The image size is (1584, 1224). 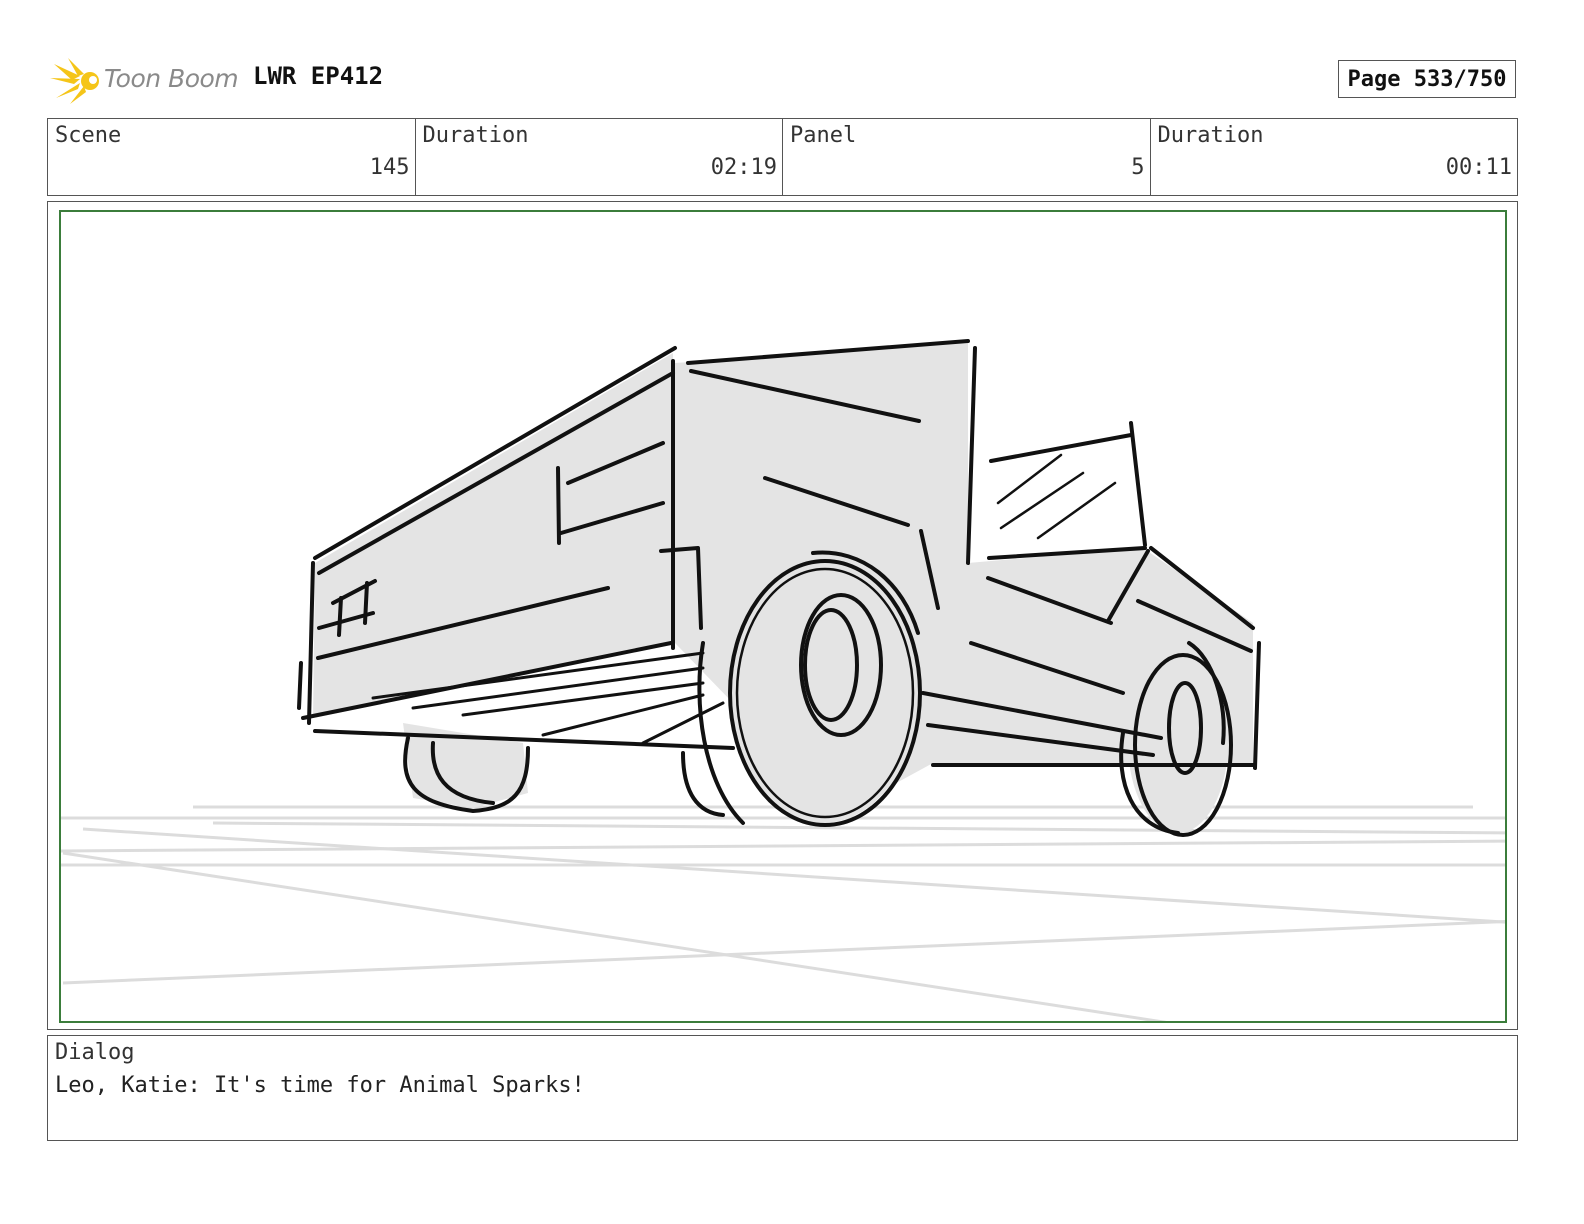 What do you see at coordinates (1138, 167) in the screenshot?
I see `panel-value: 5` at bounding box center [1138, 167].